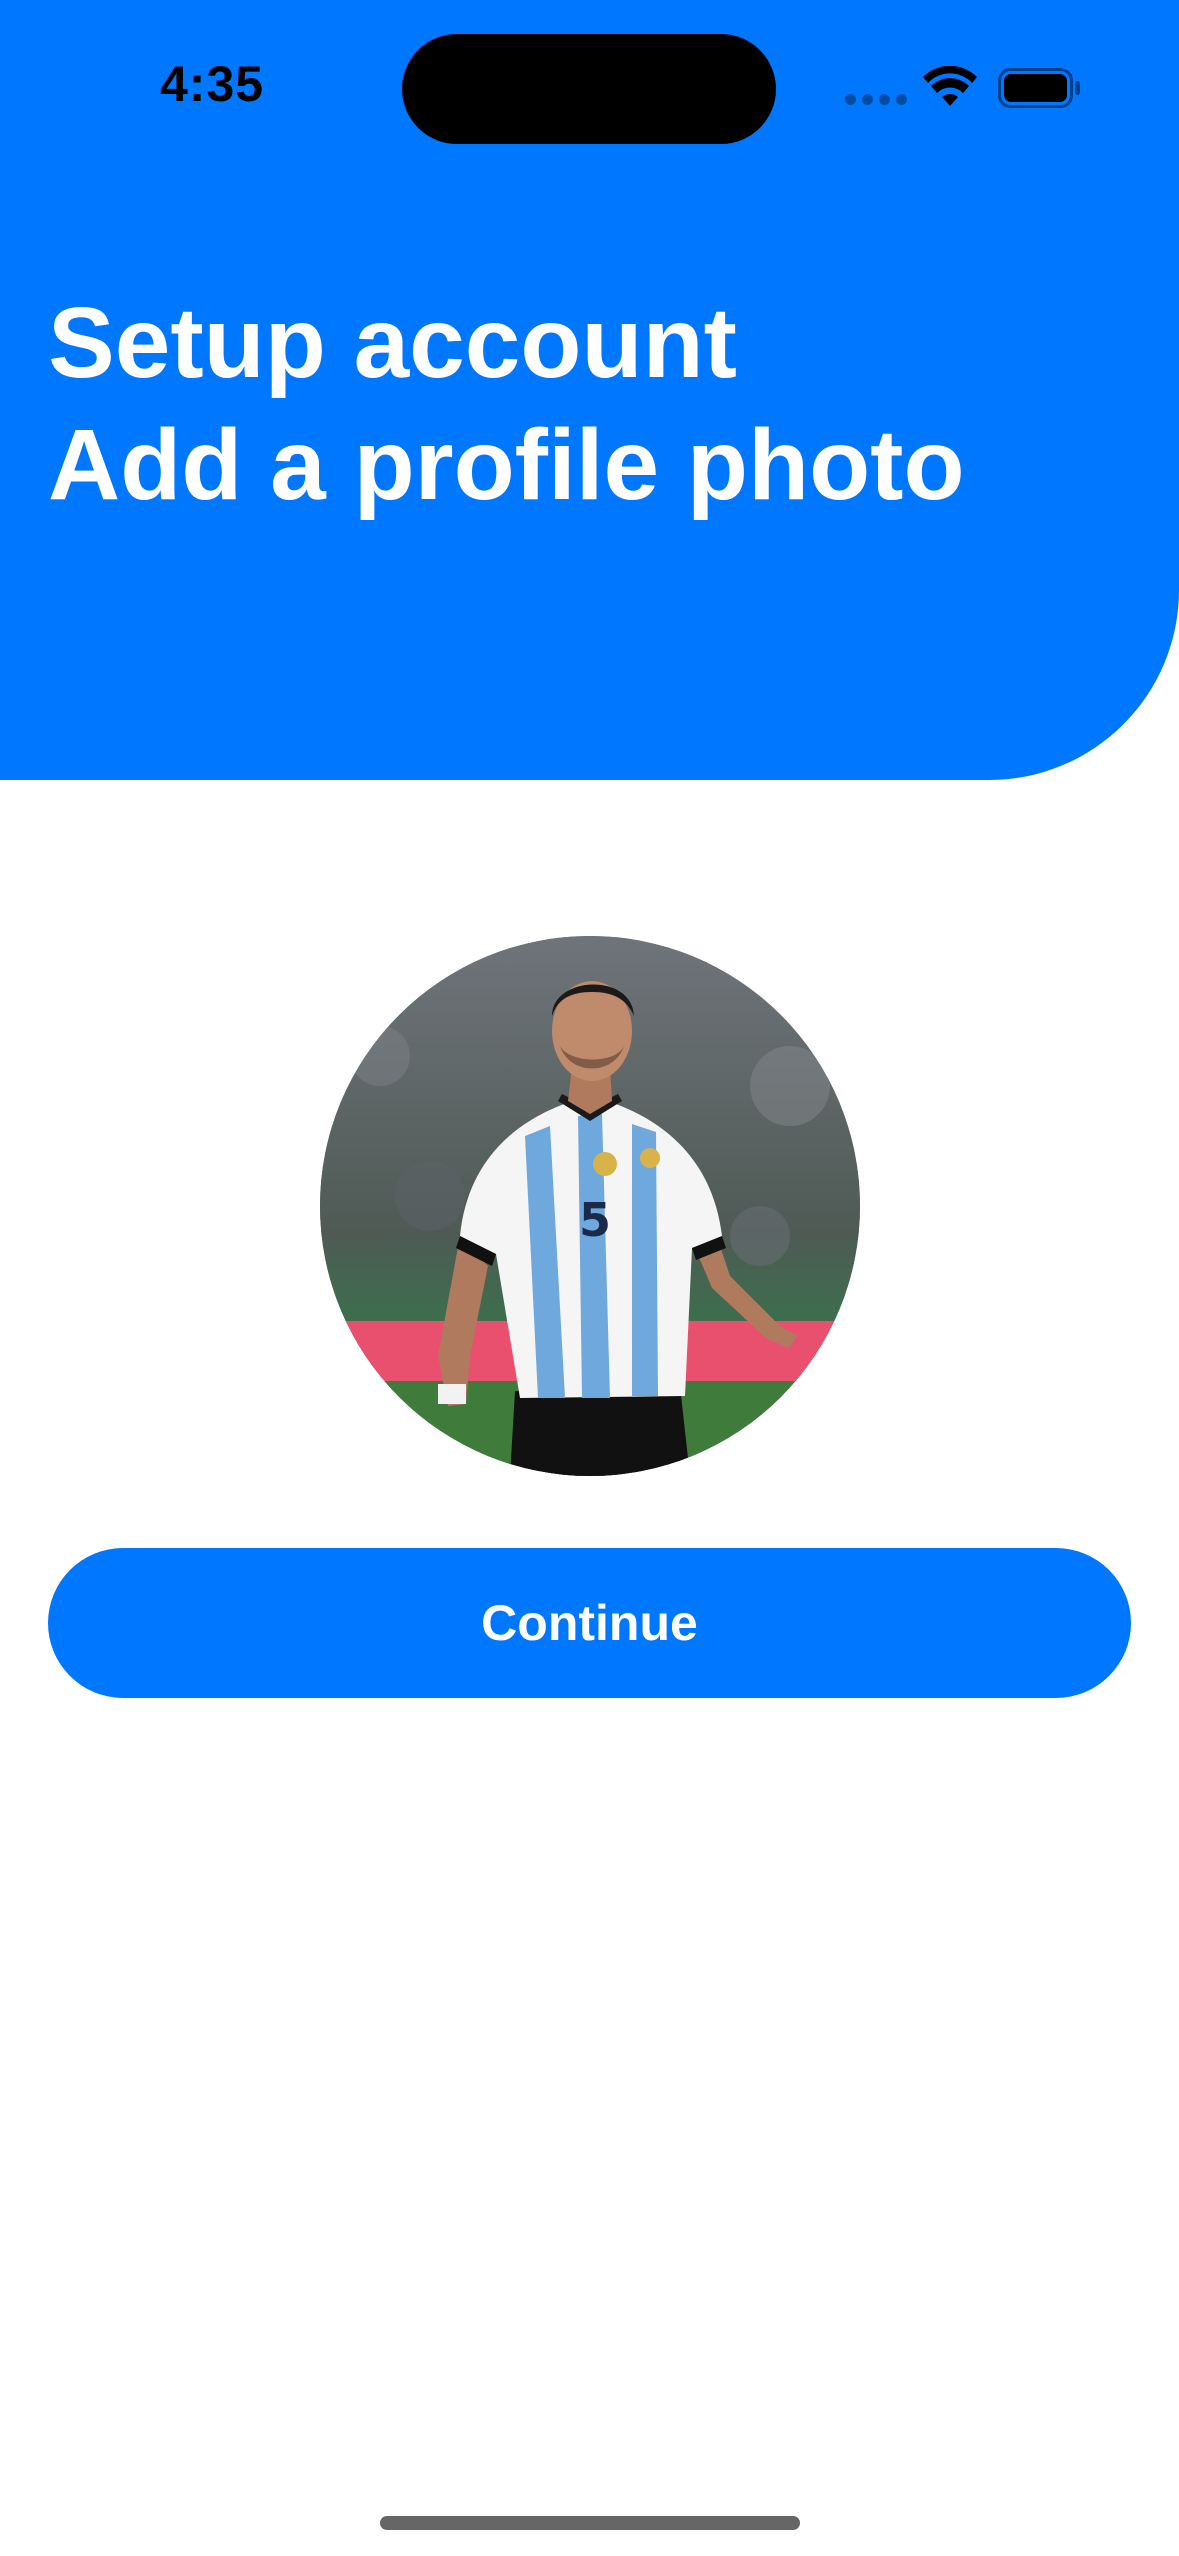 The height and width of the screenshot is (2556, 1179). Describe the element at coordinates (506, 404) in the screenshot. I see `page-title: Setup account Add a profile photo` at that location.